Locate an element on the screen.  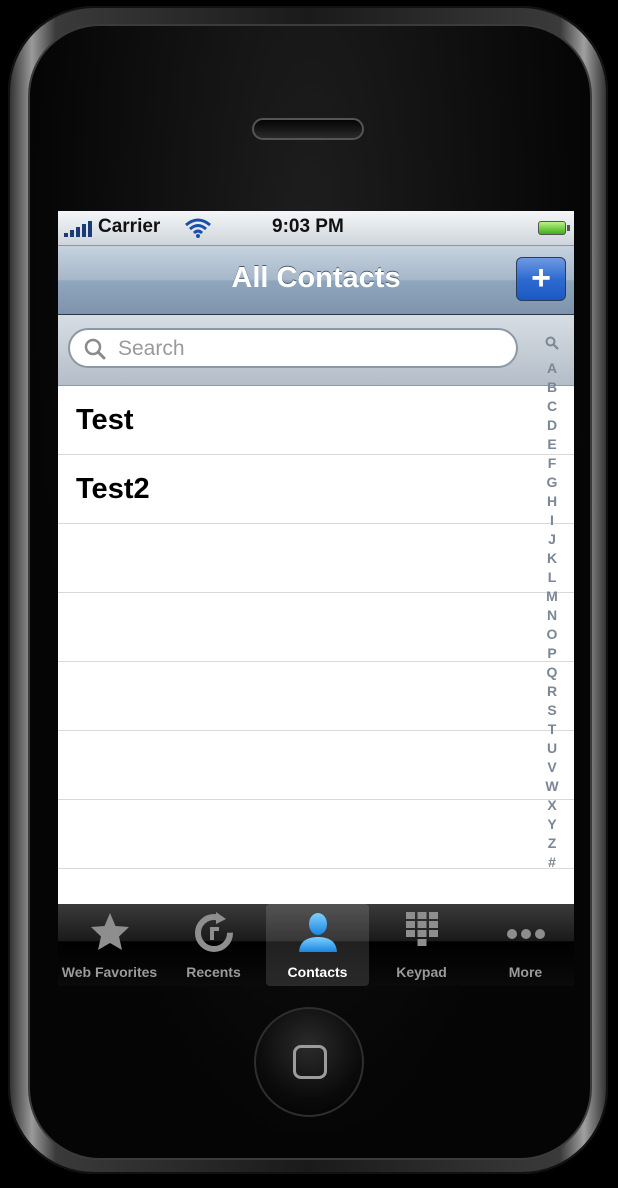
contact-row: Test is located at coordinates (316, 420).